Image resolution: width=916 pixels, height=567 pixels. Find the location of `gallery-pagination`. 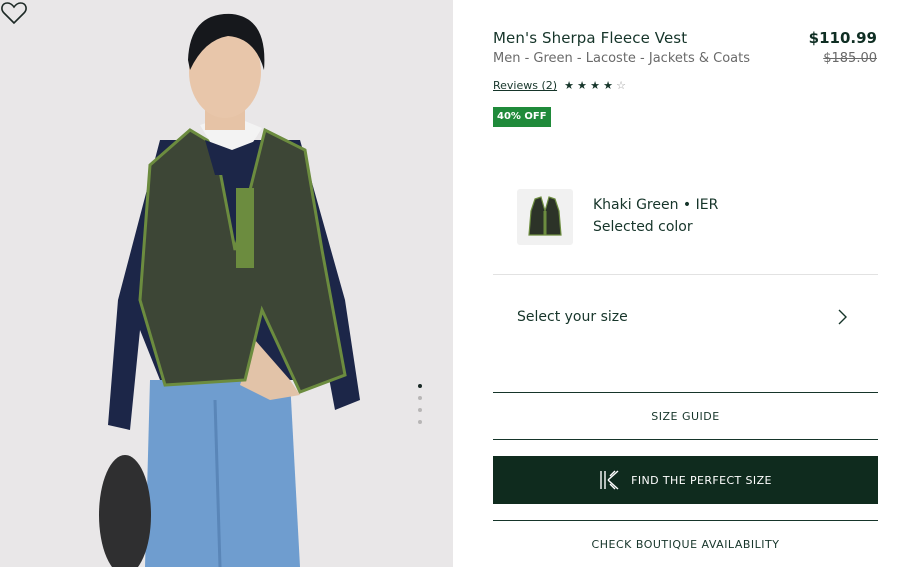

gallery-pagination is located at coordinates (421, 408).